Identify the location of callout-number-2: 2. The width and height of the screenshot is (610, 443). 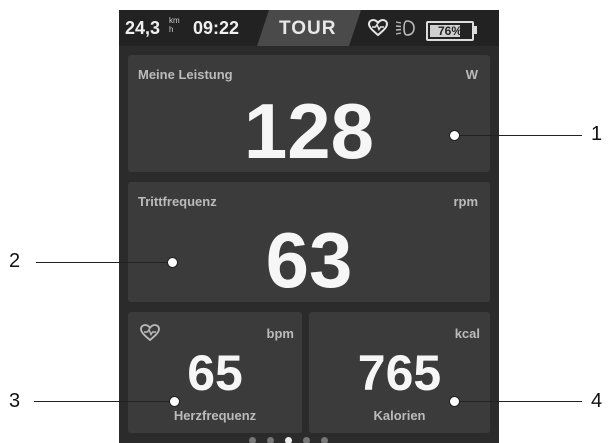
(15, 261).